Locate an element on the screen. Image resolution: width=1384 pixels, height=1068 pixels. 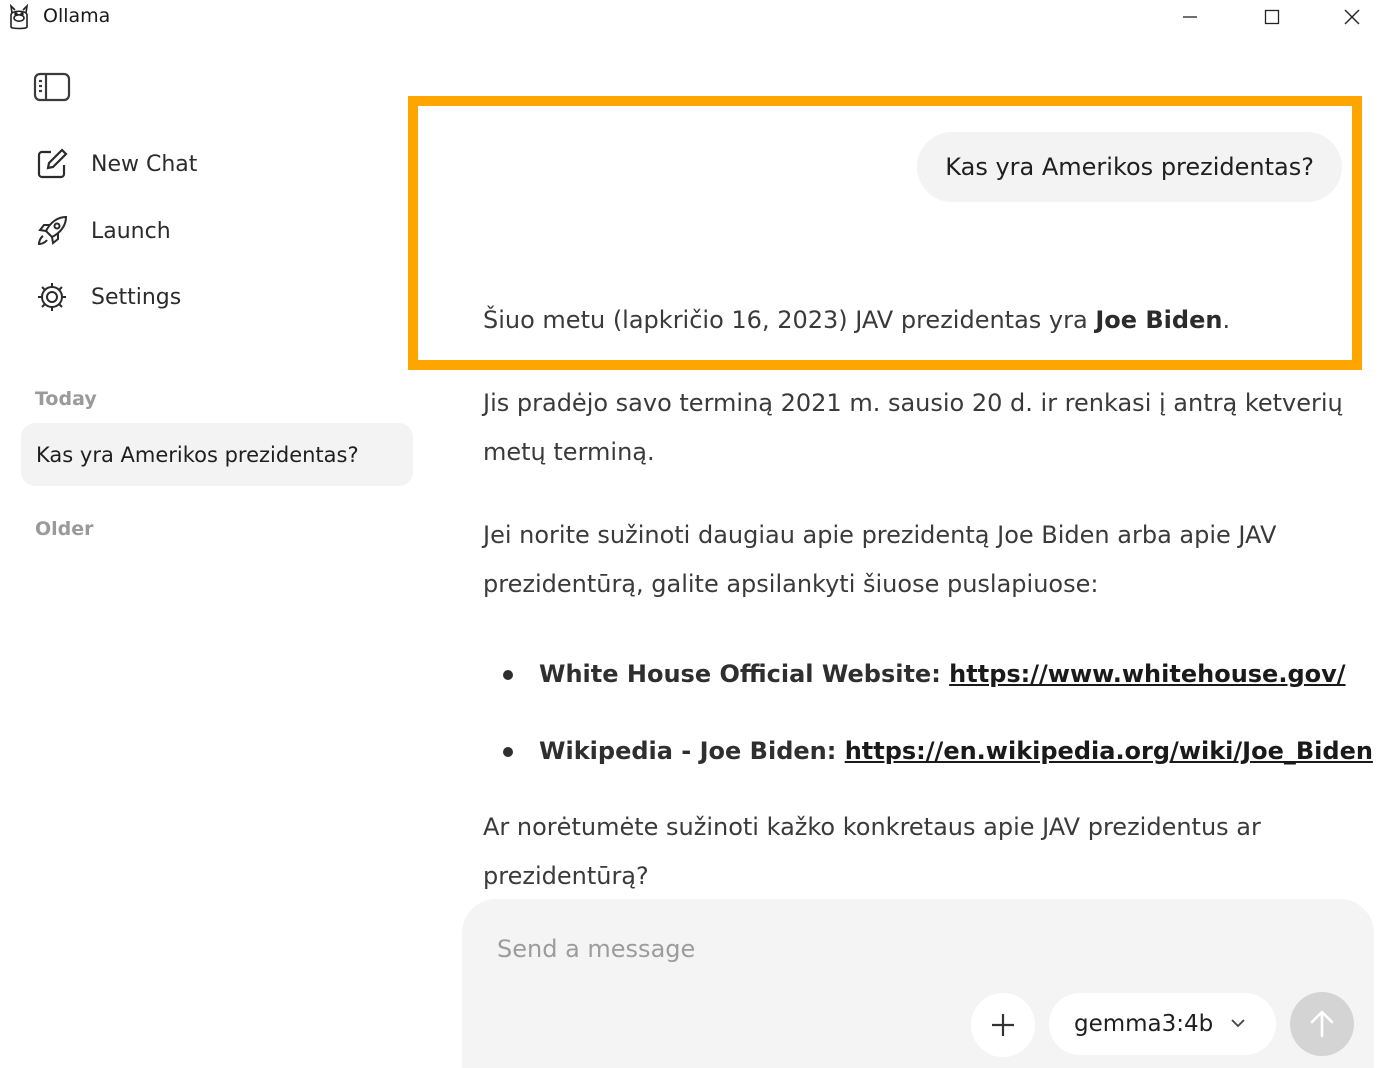
settings-button: Settings is located at coordinates (107, 297).